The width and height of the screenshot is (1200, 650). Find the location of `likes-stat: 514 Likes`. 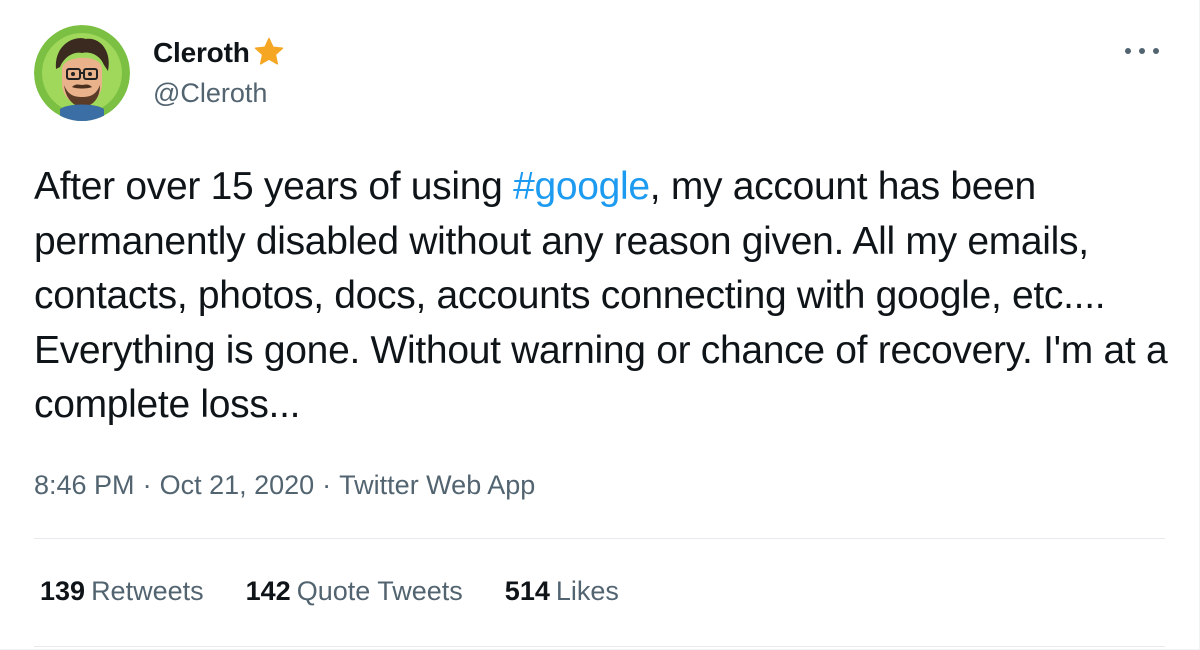

likes-stat: 514 Likes is located at coordinates (562, 591).